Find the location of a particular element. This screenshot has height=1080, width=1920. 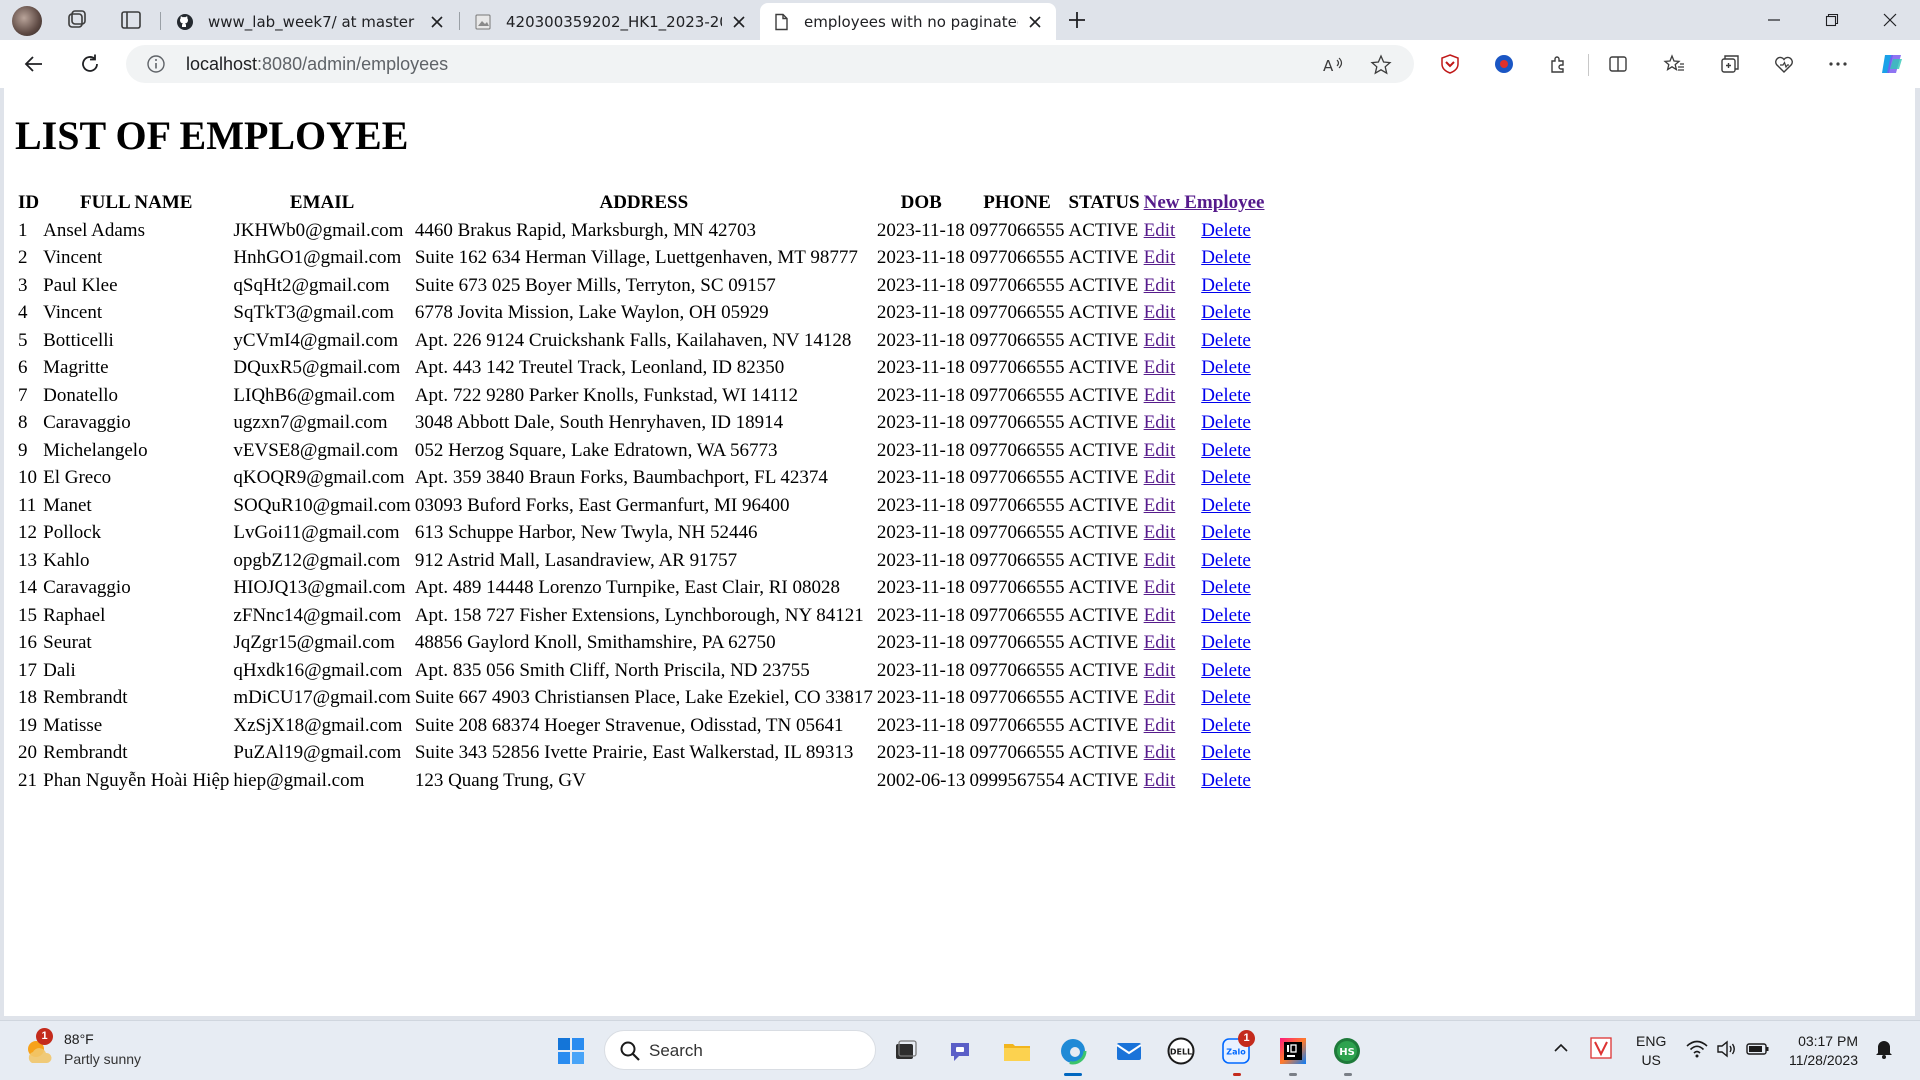

read-aloud-icon: A is located at coordinates (1333, 65).